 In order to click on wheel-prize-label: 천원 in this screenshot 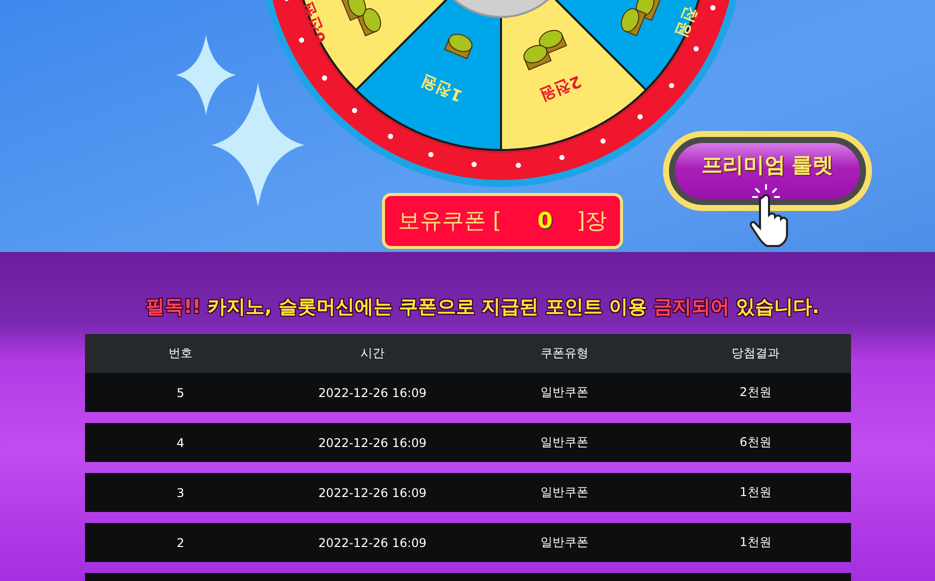, I will do `click(687, 22)`.